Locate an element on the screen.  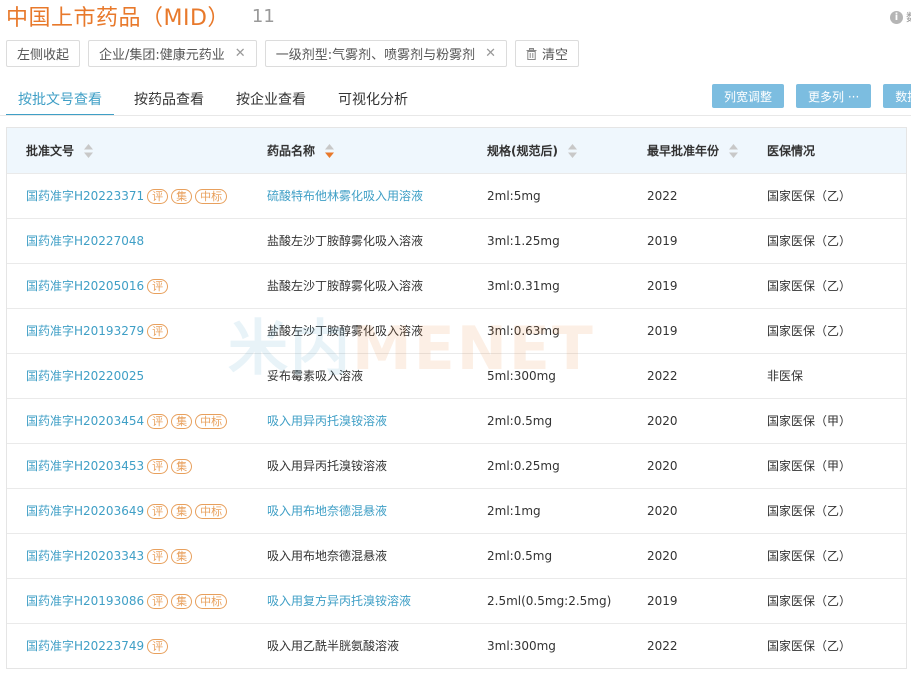
drug-name-cell: 吸入用复方异丙托溴铵溶液 is located at coordinates (377, 600).